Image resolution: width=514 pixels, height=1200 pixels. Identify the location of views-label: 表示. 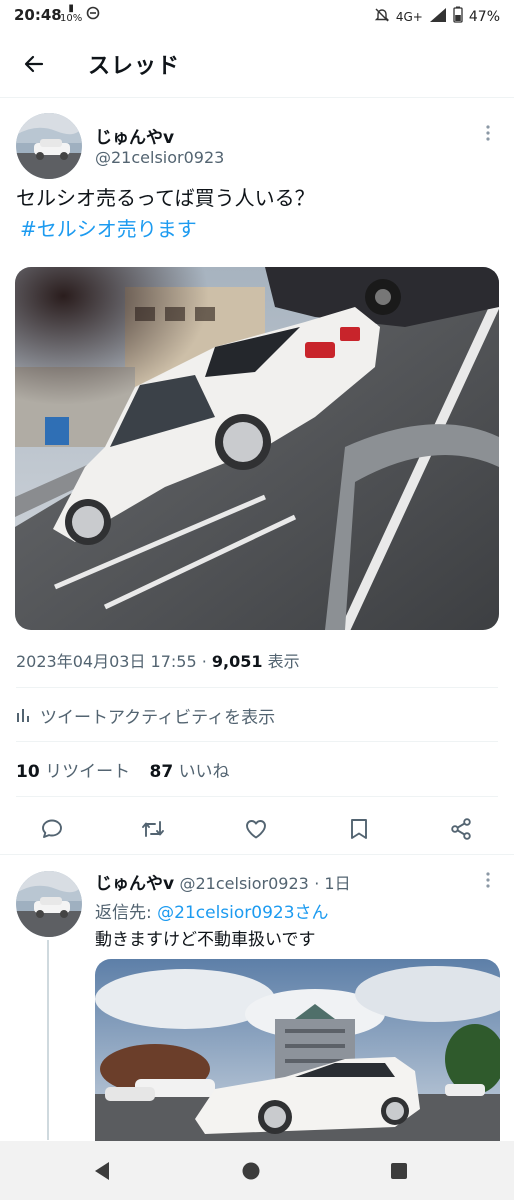
(283, 661).